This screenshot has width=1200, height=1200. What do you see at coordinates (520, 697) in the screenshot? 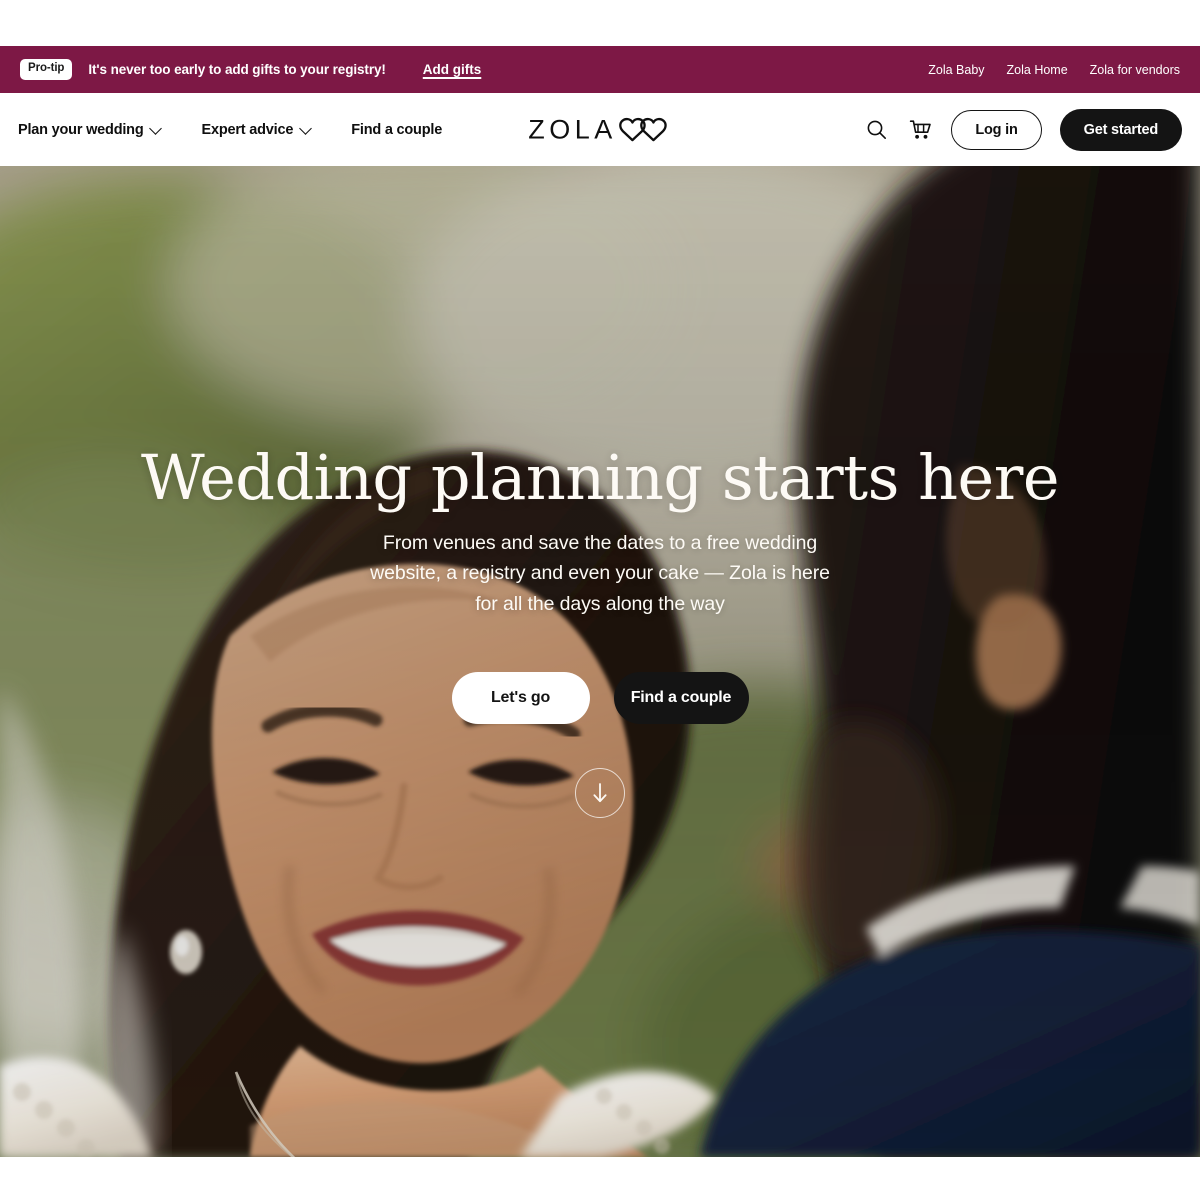
I see `lets-go-button: Let's go` at bounding box center [520, 697].